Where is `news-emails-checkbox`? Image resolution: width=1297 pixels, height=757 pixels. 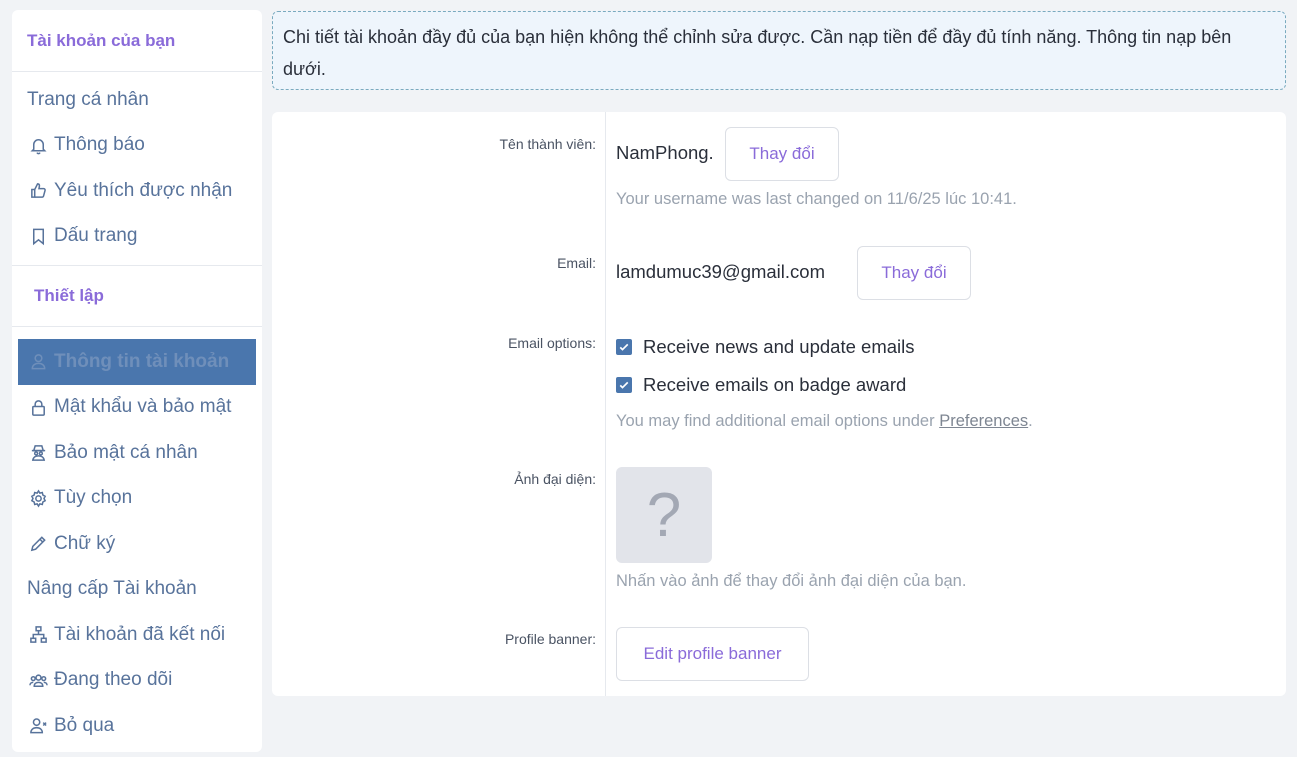 news-emails-checkbox is located at coordinates (624, 347).